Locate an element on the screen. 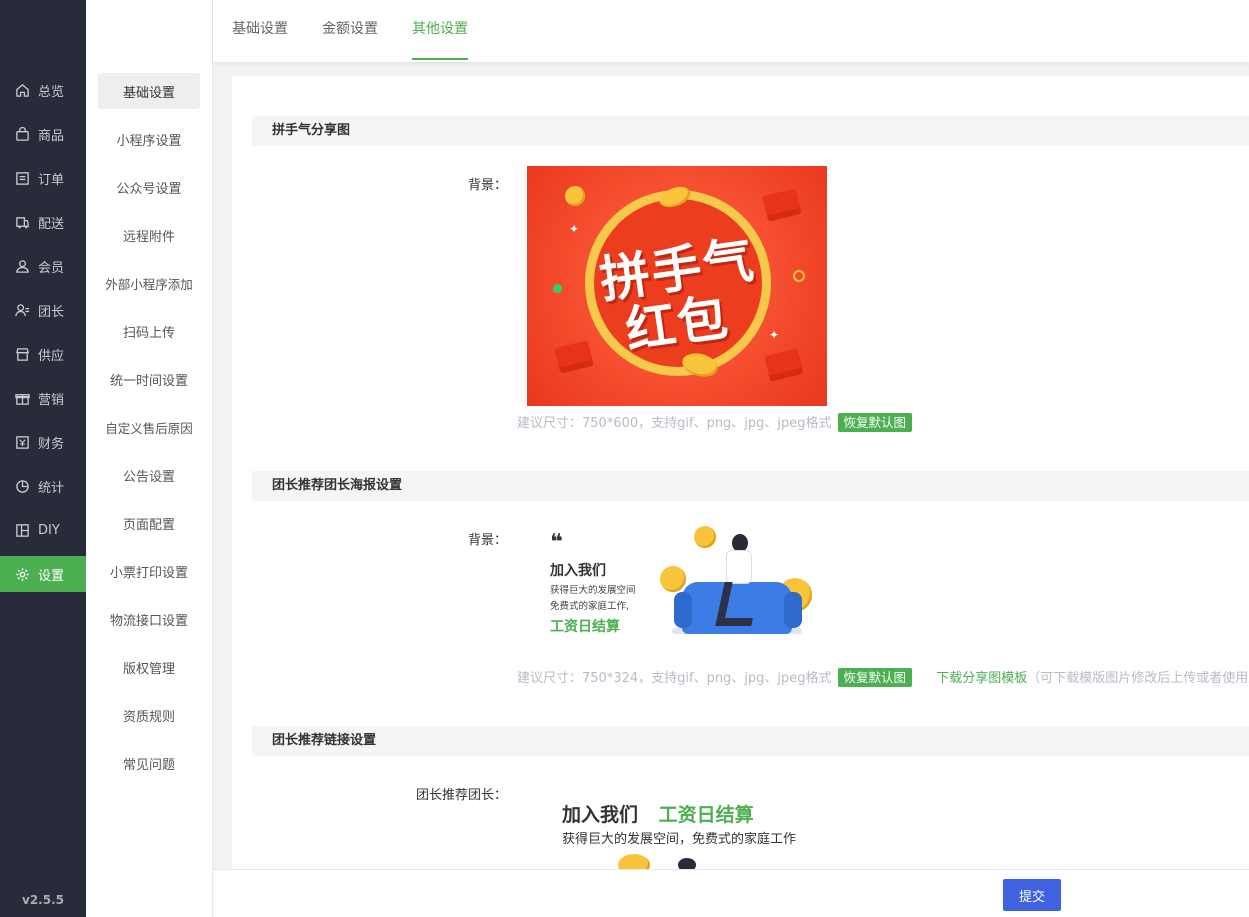 This screenshot has height=917, width=1249. tab-bar: 基础设置 金额设置 其他设置 is located at coordinates (731, 31).